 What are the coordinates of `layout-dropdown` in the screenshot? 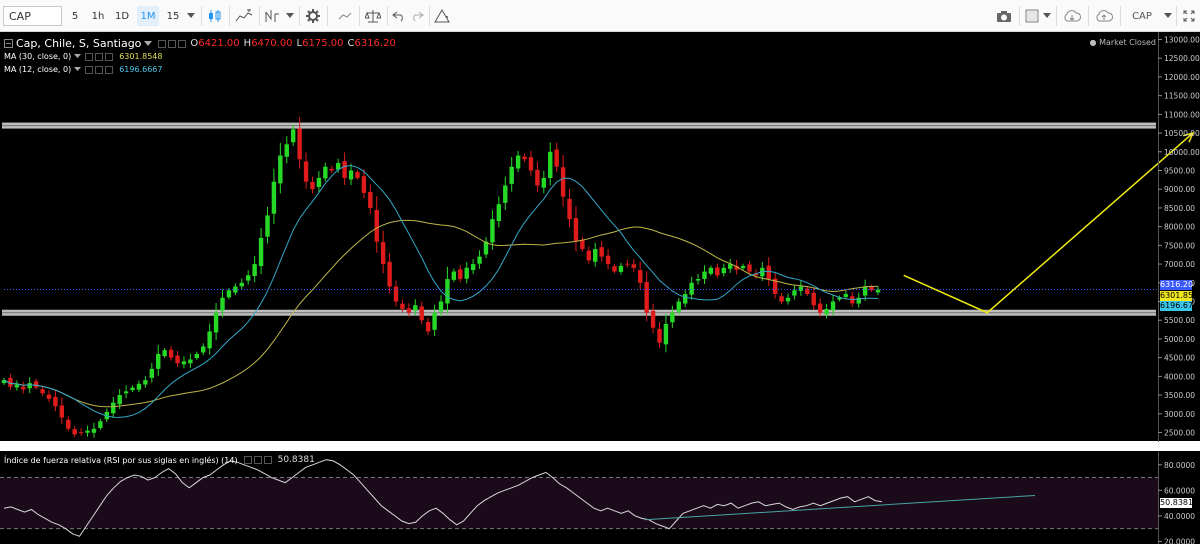 It's located at (1047, 16).